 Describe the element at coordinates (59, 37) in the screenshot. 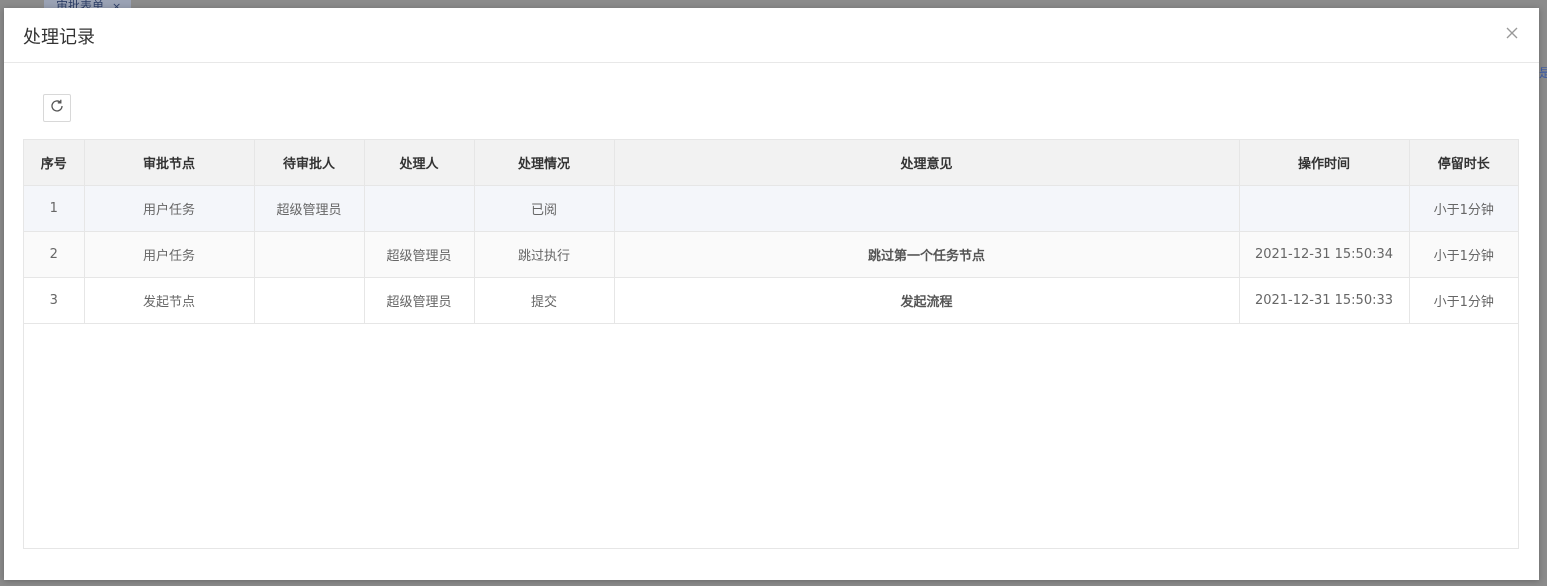

I see `dialog-title: 处理记录` at that location.